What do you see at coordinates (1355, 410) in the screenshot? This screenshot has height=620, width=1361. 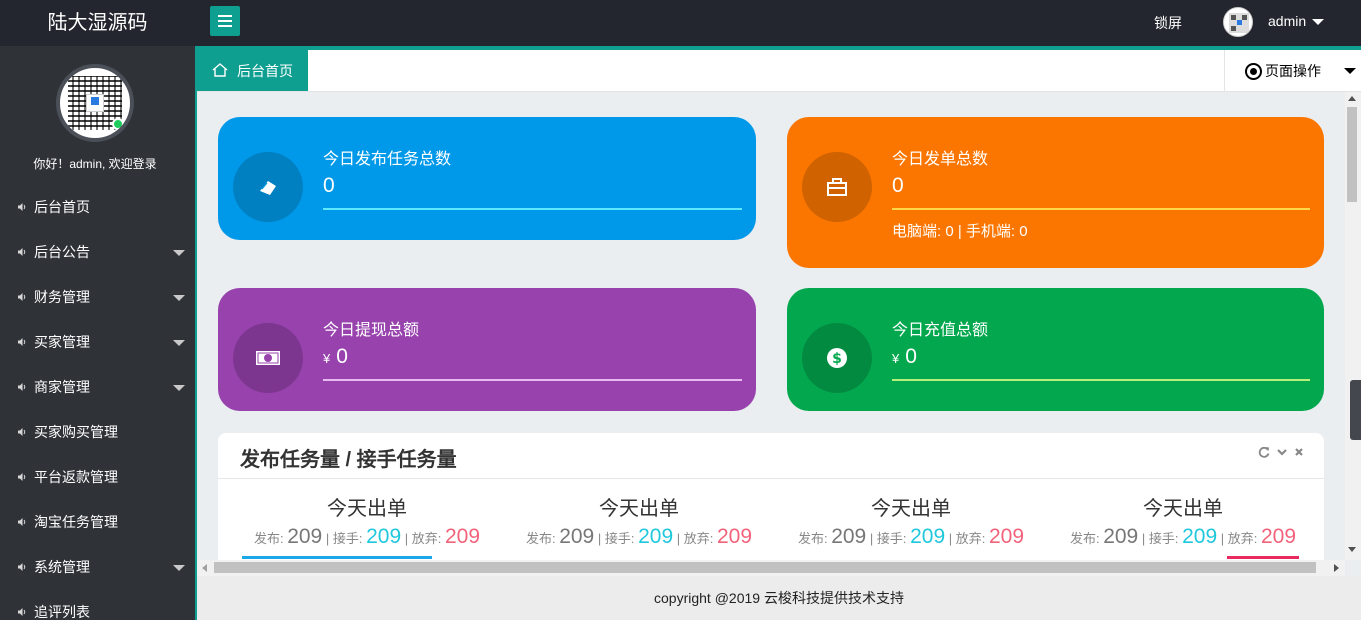 I see `side-panel-handle` at bounding box center [1355, 410].